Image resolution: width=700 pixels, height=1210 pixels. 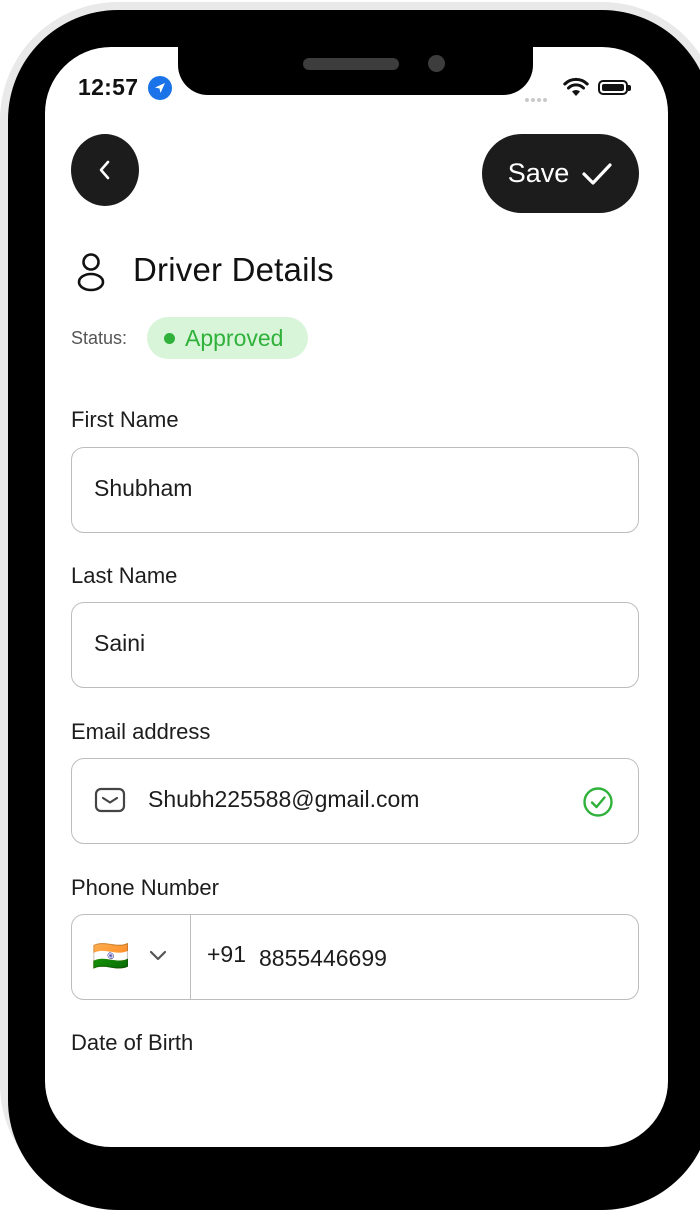 I want to click on status-dot, so click(x=169, y=338).